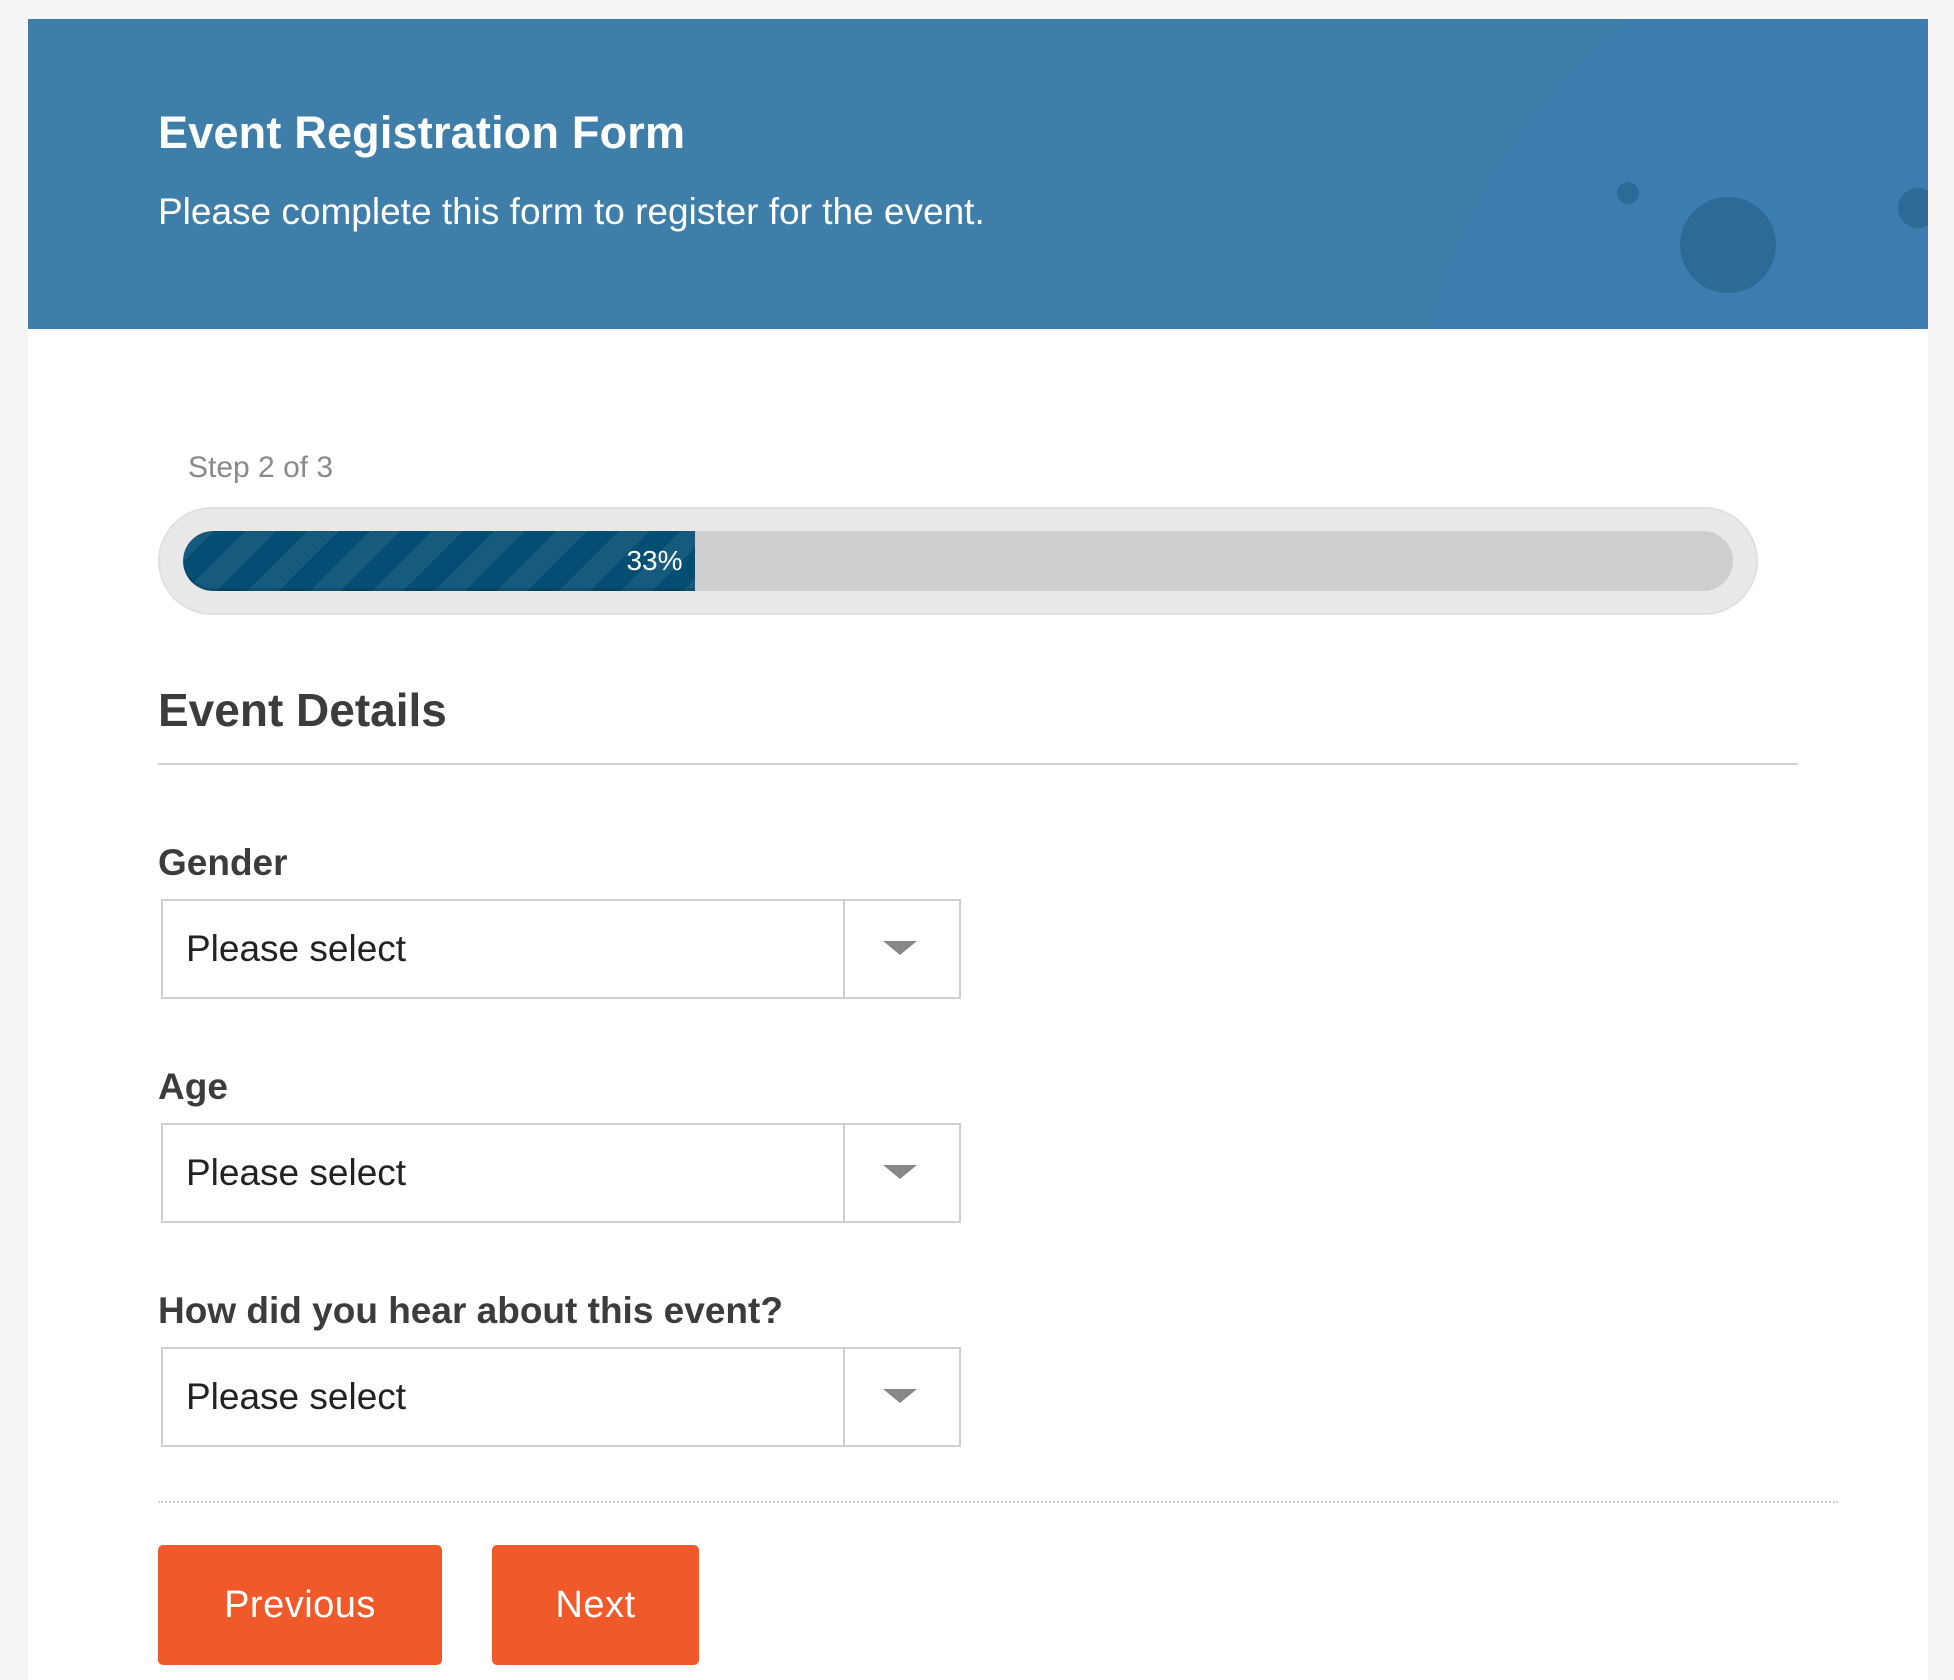 This screenshot has height=1680, width=1954. Describe the element at coordinates (302, 710) in the screenshot. I see `section-title: Event Details` at that location.